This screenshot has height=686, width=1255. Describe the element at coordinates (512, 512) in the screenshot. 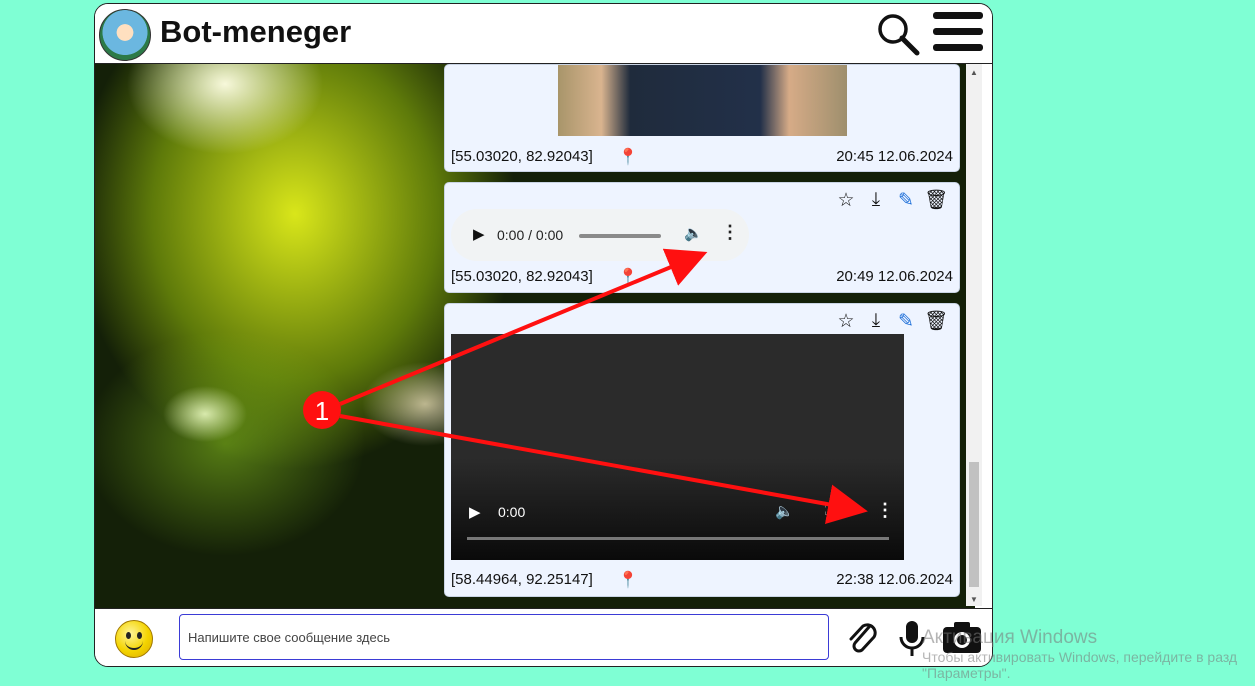

I see `video-time: 0:00` at that location.